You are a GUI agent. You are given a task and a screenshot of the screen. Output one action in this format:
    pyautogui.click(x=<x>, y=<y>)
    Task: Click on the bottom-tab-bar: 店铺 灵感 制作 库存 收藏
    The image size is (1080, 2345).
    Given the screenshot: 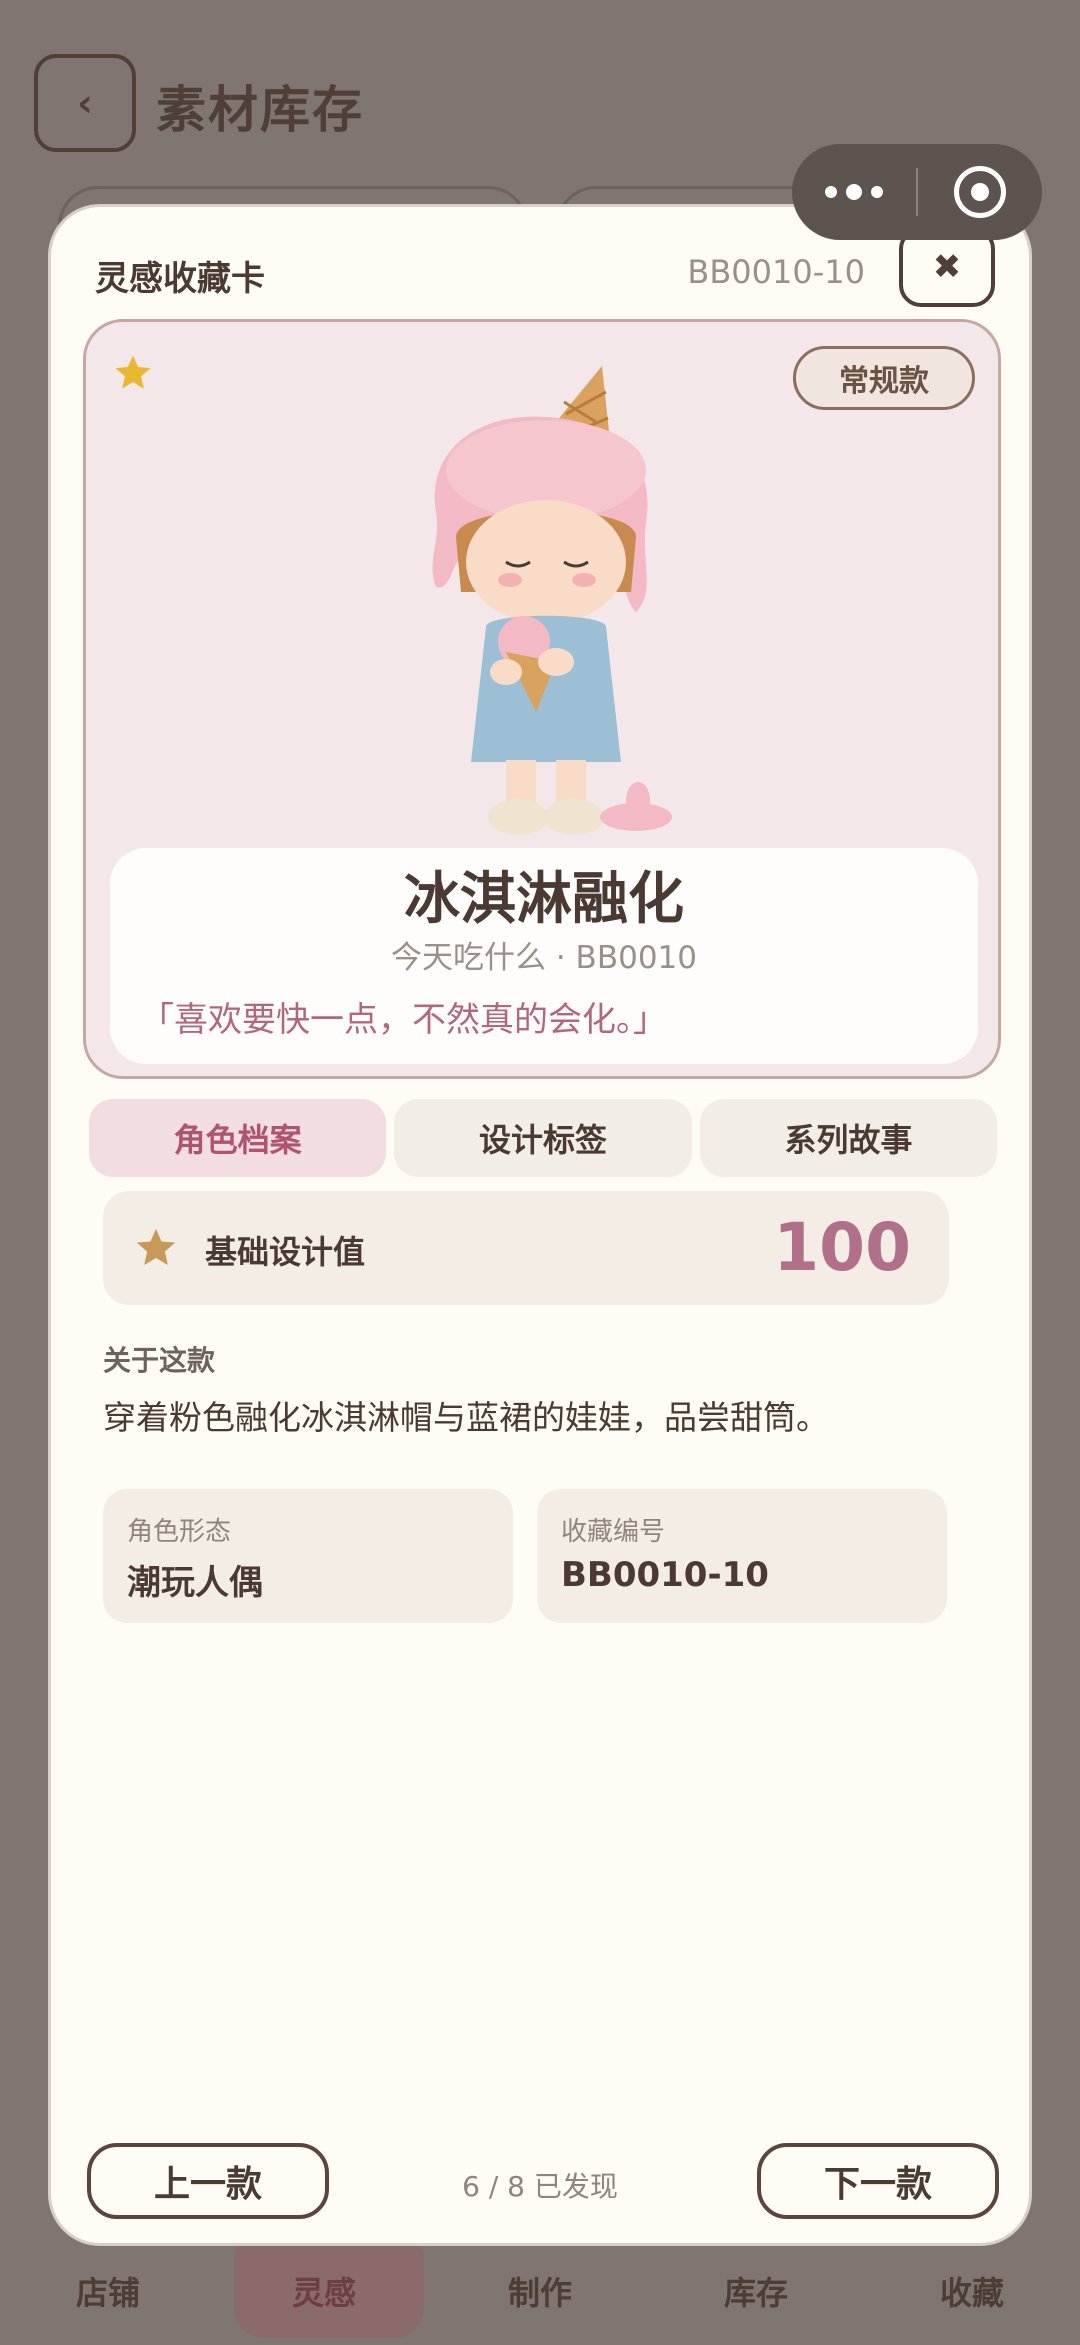 What is the action you would take?
    pyautogui.click(x=540, y=2286)
    